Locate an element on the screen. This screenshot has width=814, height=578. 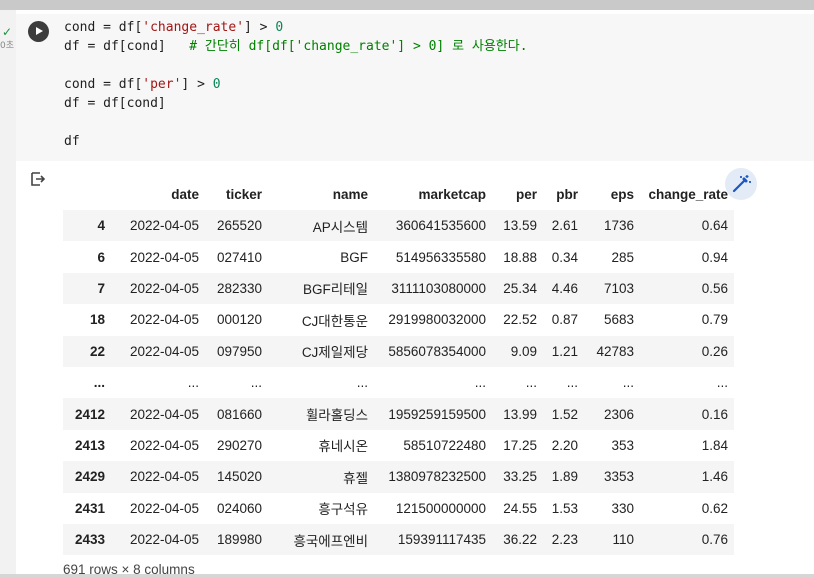
row-index: 7 is located at coordinates (101, 288).